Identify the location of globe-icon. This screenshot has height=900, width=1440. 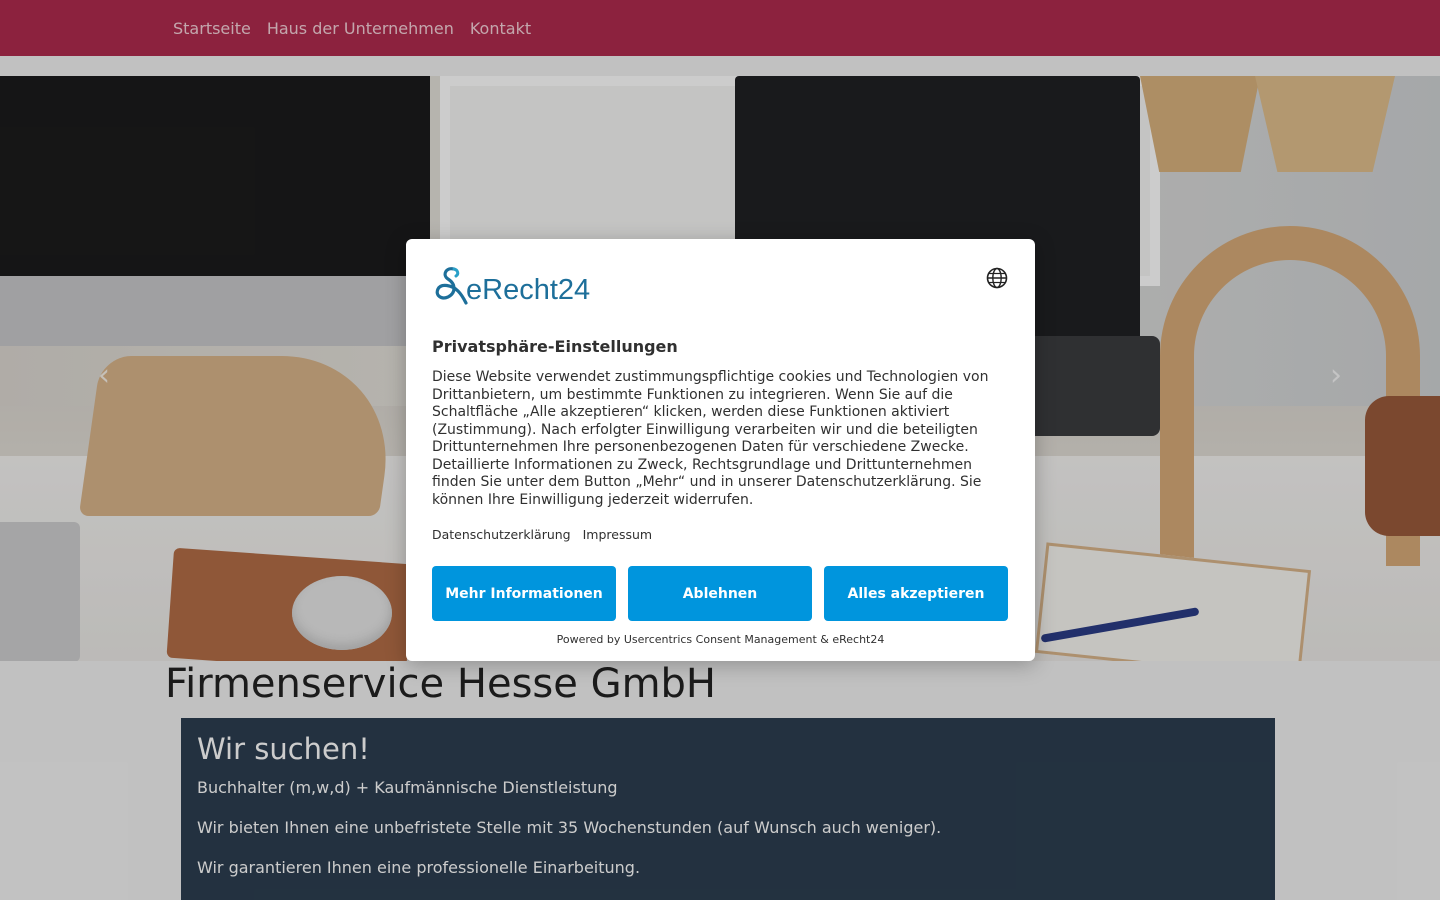
(997, 278).